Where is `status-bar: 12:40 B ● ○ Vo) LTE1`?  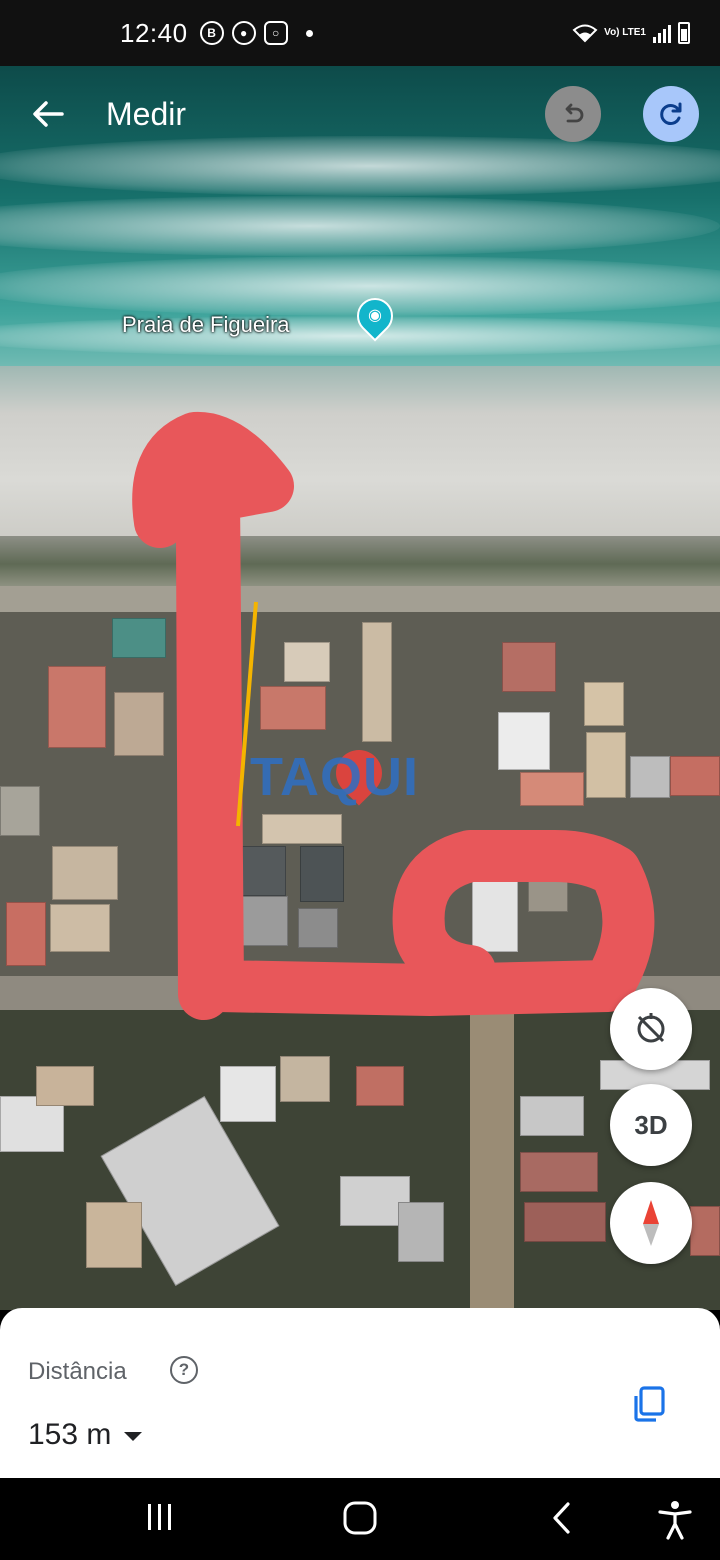
status-bar: 12:40 B ● ○ Vo) LTE1 is located at coordinates (360, 33).